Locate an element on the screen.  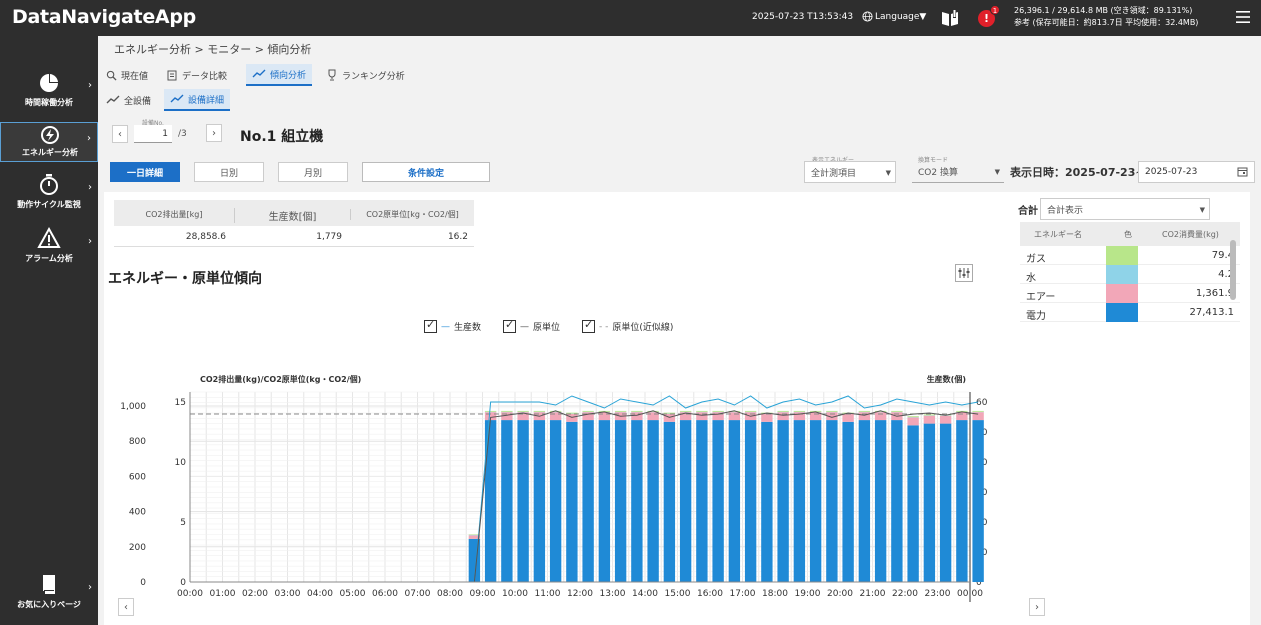
tab-ranking-analysis: ランキング分析 is located at coordinates (365, 75).